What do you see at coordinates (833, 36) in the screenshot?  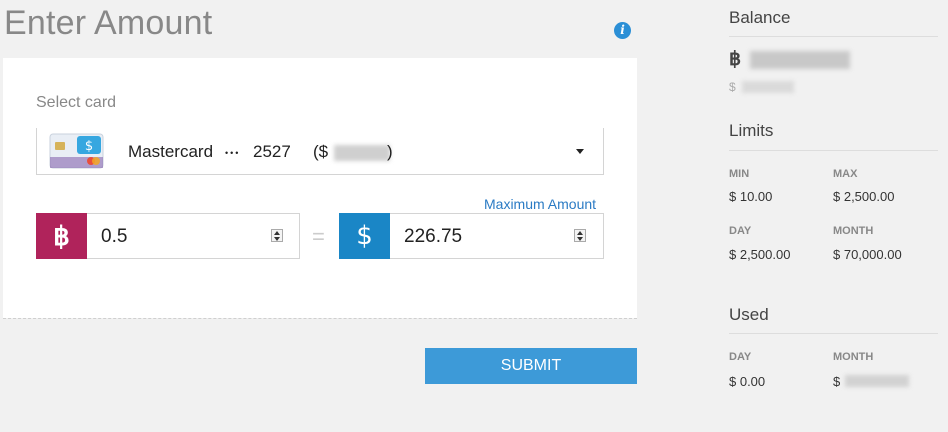 I see `balance-divider` at bounding box center [833, 36].